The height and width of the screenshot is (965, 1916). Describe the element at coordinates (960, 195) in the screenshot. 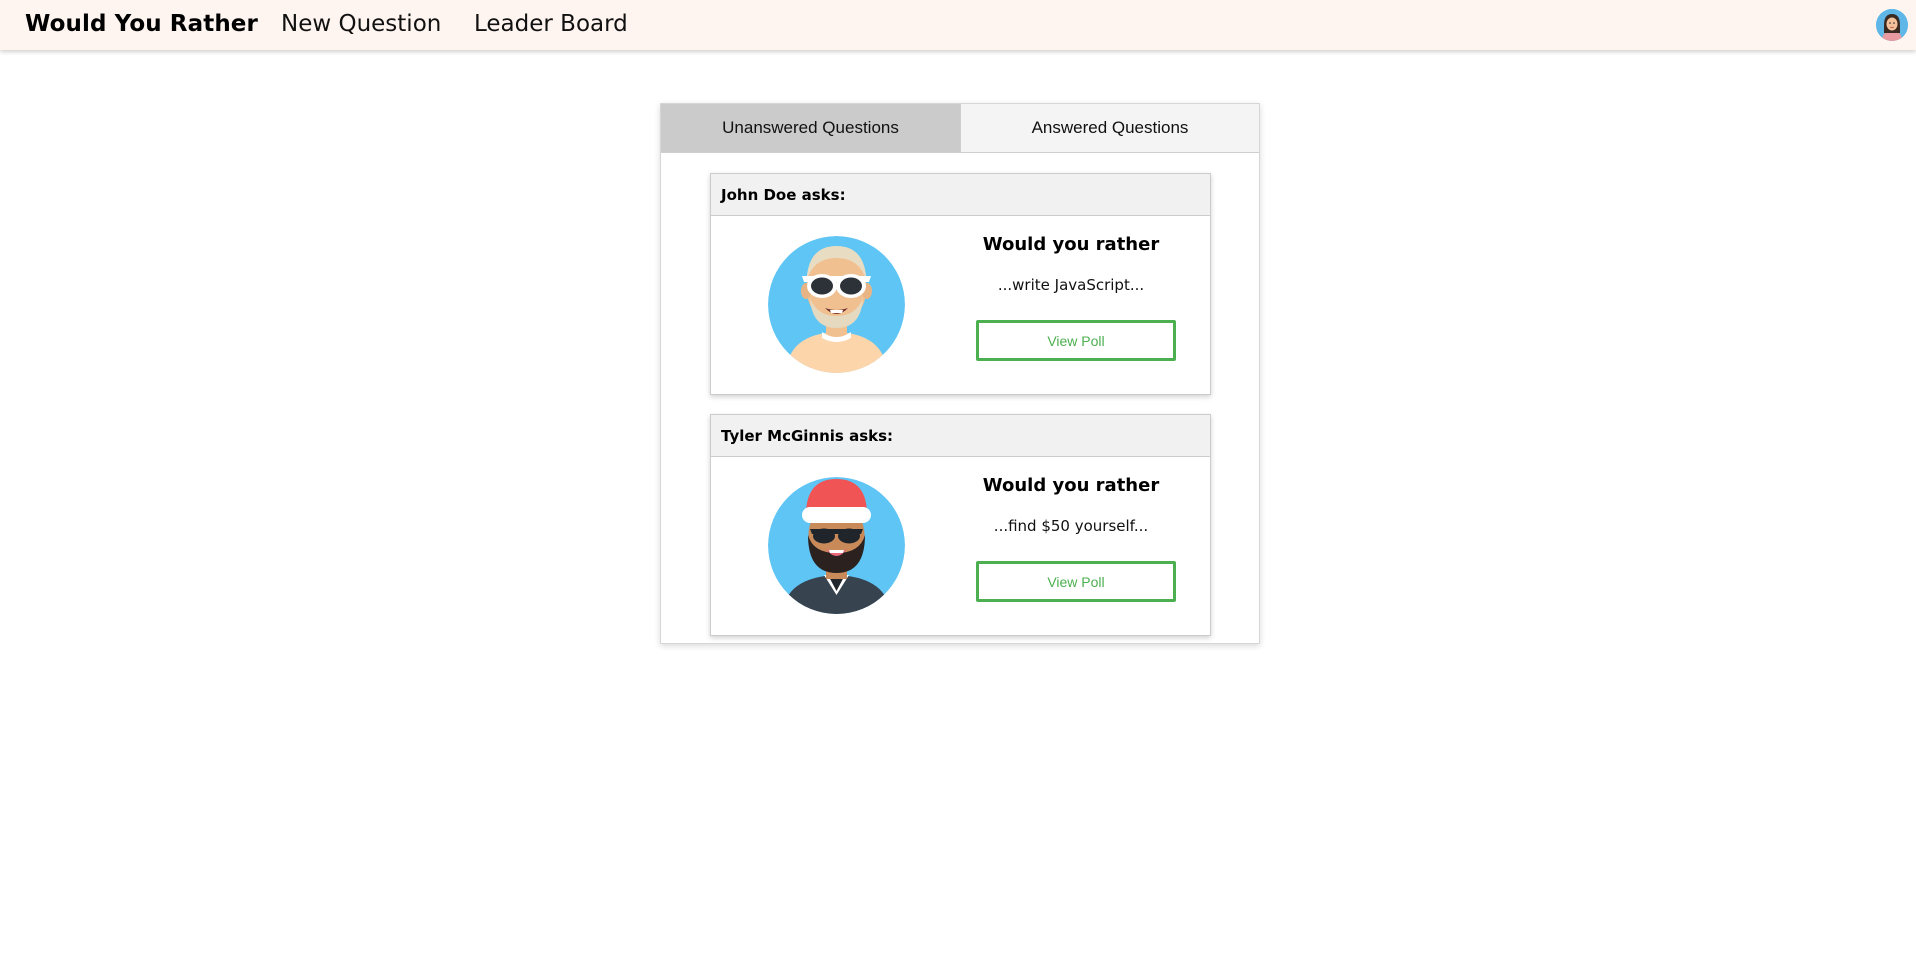

I see `question-author-header: John Doe asks:` at that location.